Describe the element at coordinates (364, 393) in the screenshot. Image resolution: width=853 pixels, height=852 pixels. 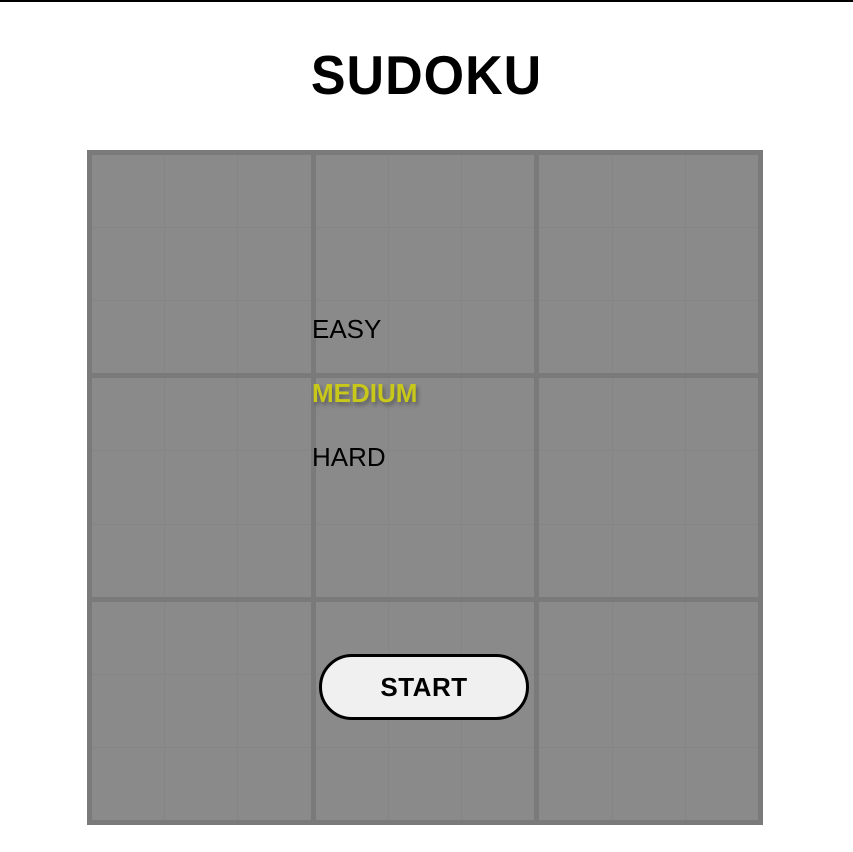
I see `difficulty-option-medium: MEDIUM` at that location.